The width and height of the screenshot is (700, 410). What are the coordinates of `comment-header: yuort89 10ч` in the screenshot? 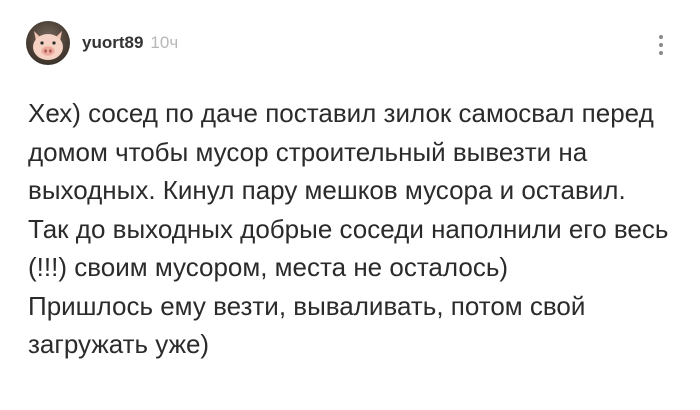 It's located at (102, 43).